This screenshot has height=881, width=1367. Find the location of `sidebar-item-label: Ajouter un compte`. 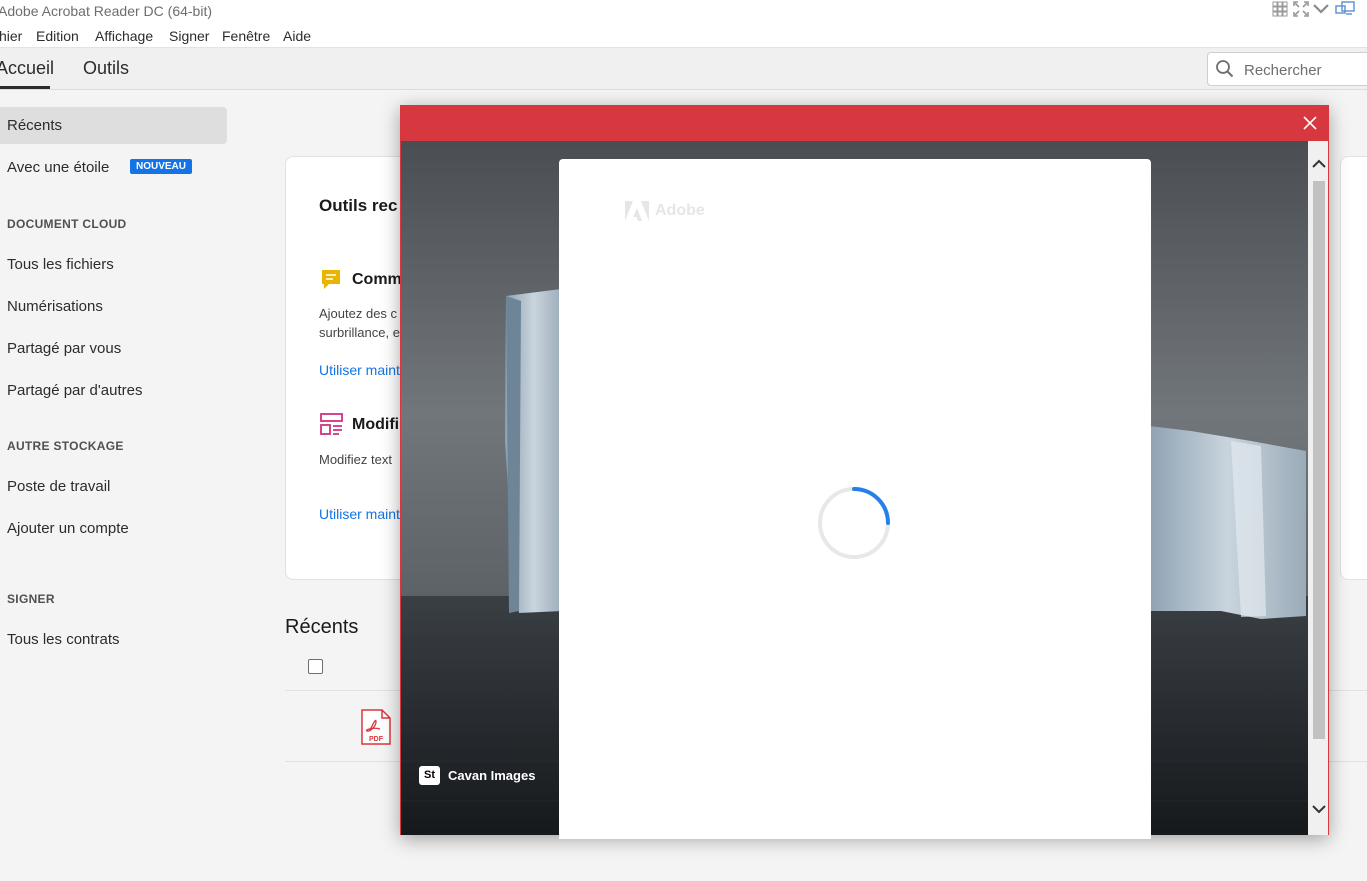

sidebar-item-label: Ajouter un compte is located at coordinates (68, 528).